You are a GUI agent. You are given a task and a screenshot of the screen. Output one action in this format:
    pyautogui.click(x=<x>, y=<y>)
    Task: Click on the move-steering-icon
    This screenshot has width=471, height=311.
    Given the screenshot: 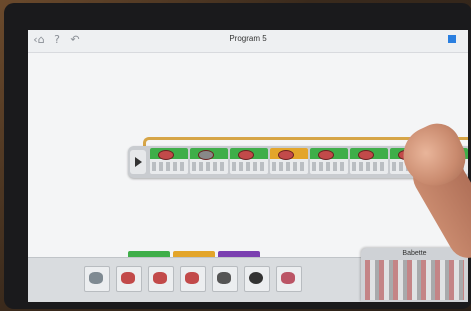 What is the action you would take?
    pyautogui.click(x=160, y=278)
    